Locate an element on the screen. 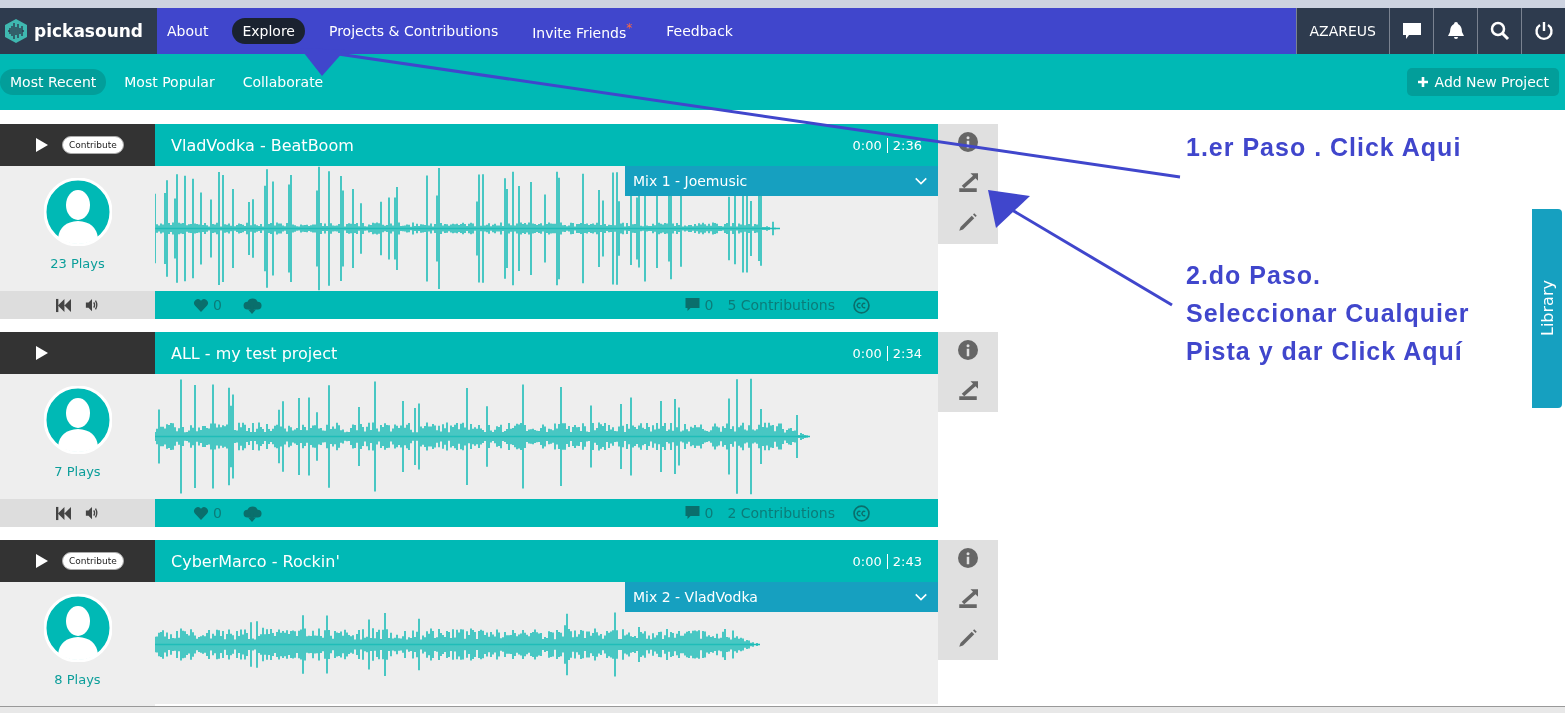 This screenshot has height=713, width=1565. track-title: ALL - my test project is located at coordinates (254, 353).